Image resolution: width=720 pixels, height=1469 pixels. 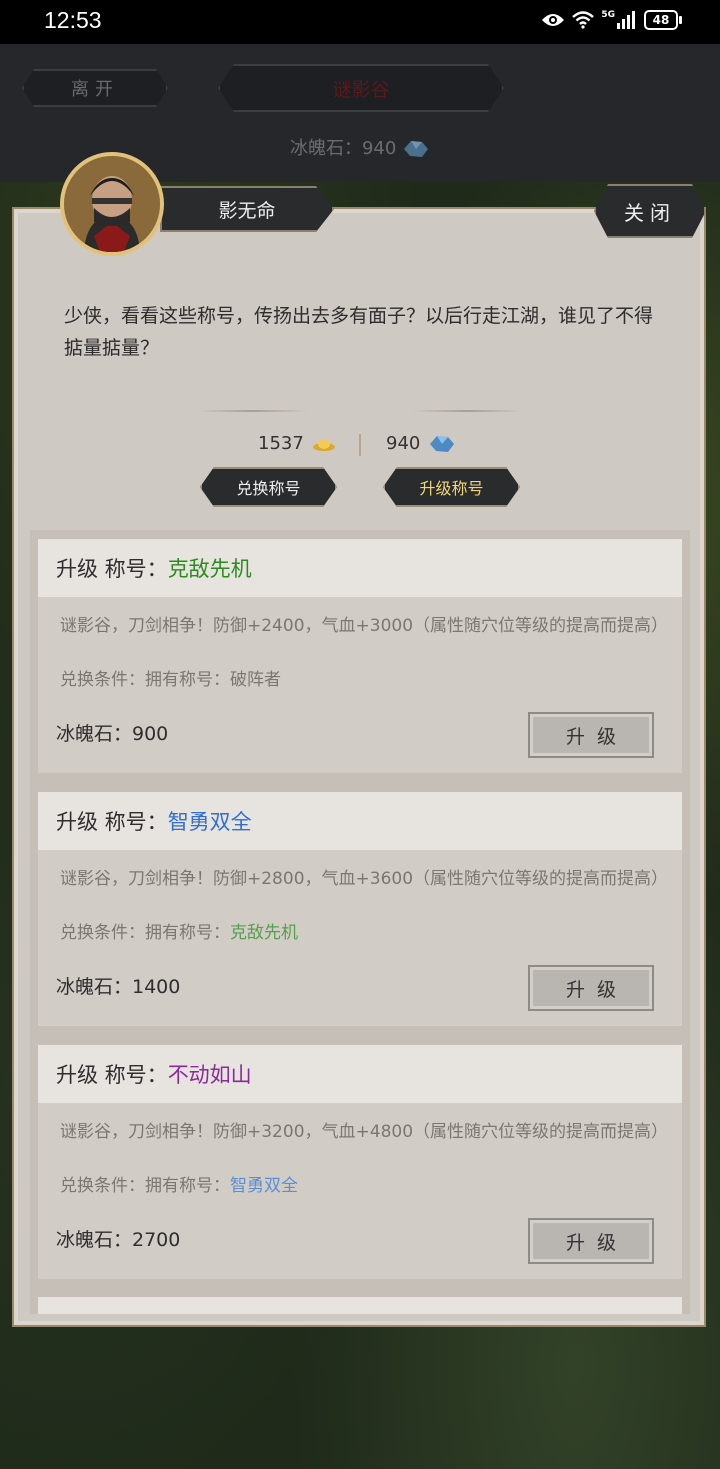 What do you see at coordinates (360, 22) in the screenshot?
I see `status-bar: 12:53 5G 48` at bounding box center [360, 22].